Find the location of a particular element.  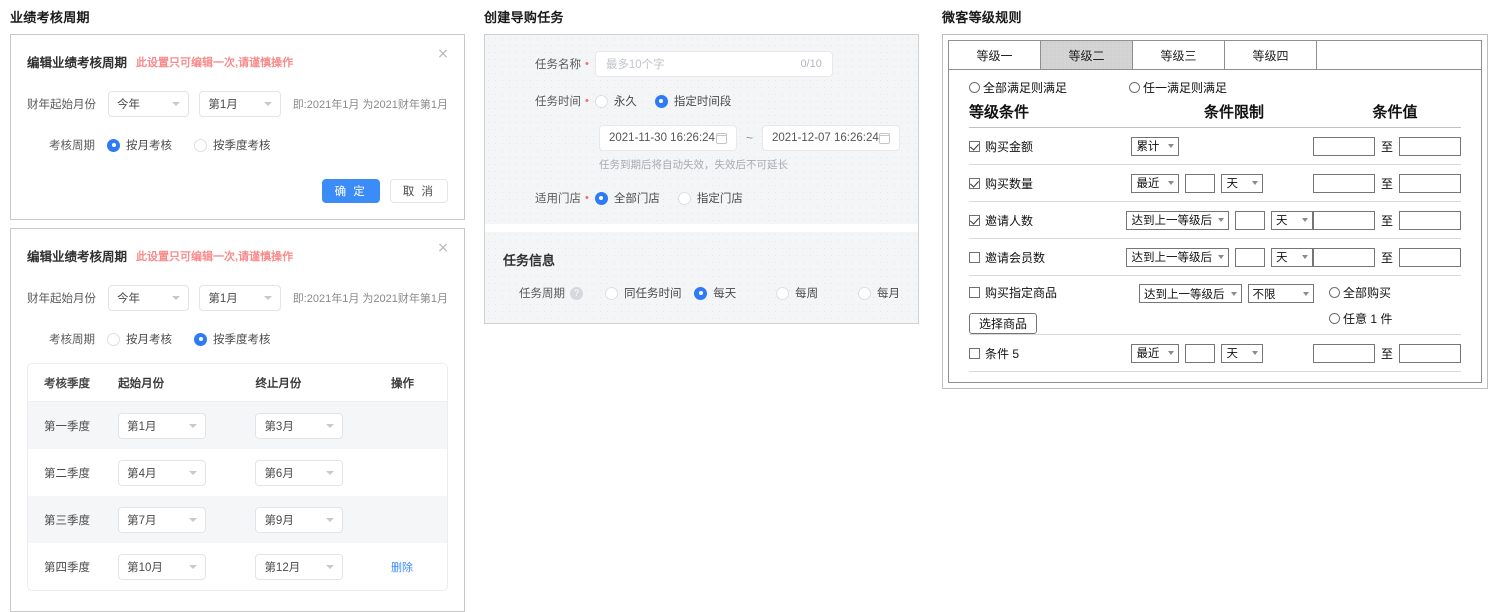

radio-all-stores: 全部门店 is located at coordinates (627, 198).